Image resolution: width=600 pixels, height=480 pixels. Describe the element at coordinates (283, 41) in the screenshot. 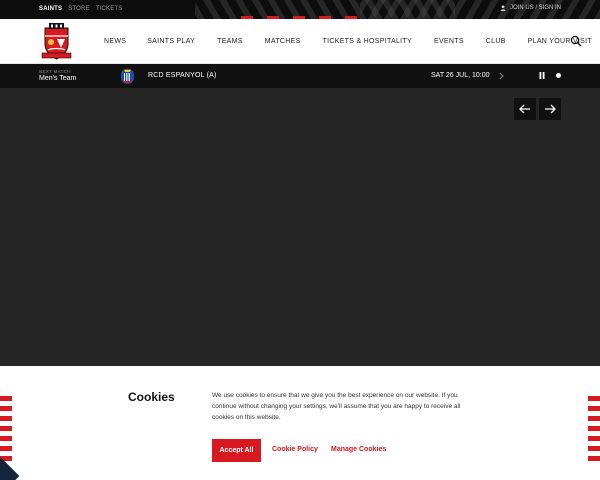

I see `nav-item-matches: MATCHES` at that location.